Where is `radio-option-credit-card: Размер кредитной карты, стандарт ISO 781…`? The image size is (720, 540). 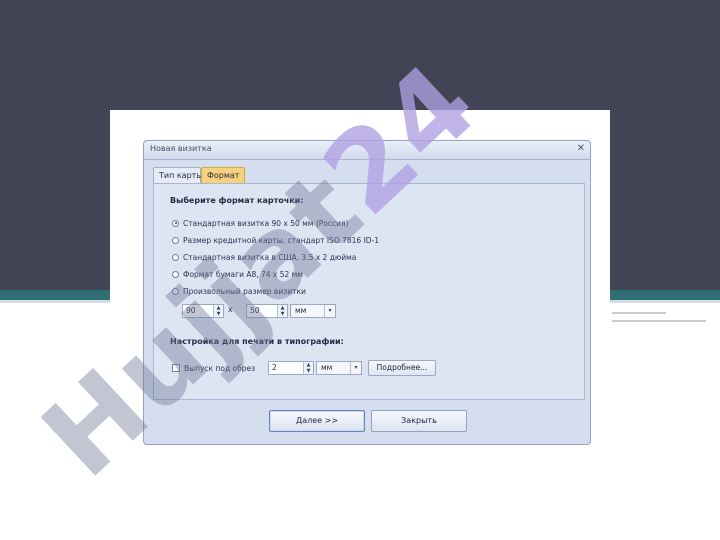 radio-option-credit-card: Размер кредитной карты, стандарт ISO 781… is located at coordinates (275, 240).